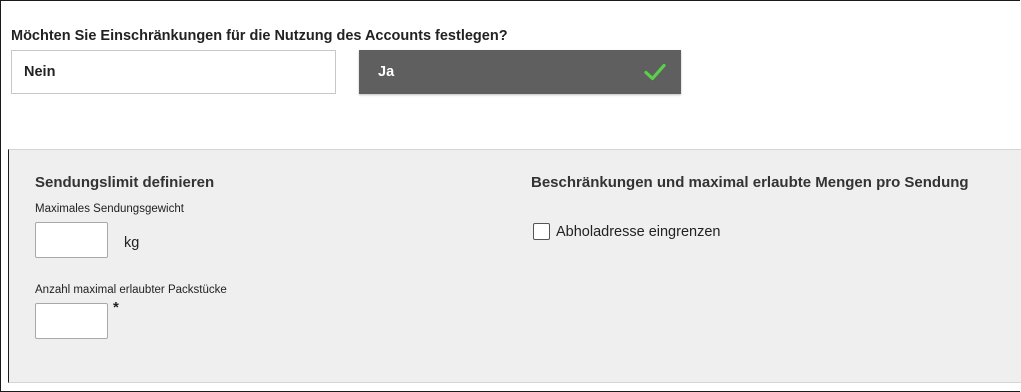 The image size is (1021, 392). What do you see at coordinates (386, 72) in the screenshot?
I see `yes-option-label: Ja` at bounding box center [386, 72].